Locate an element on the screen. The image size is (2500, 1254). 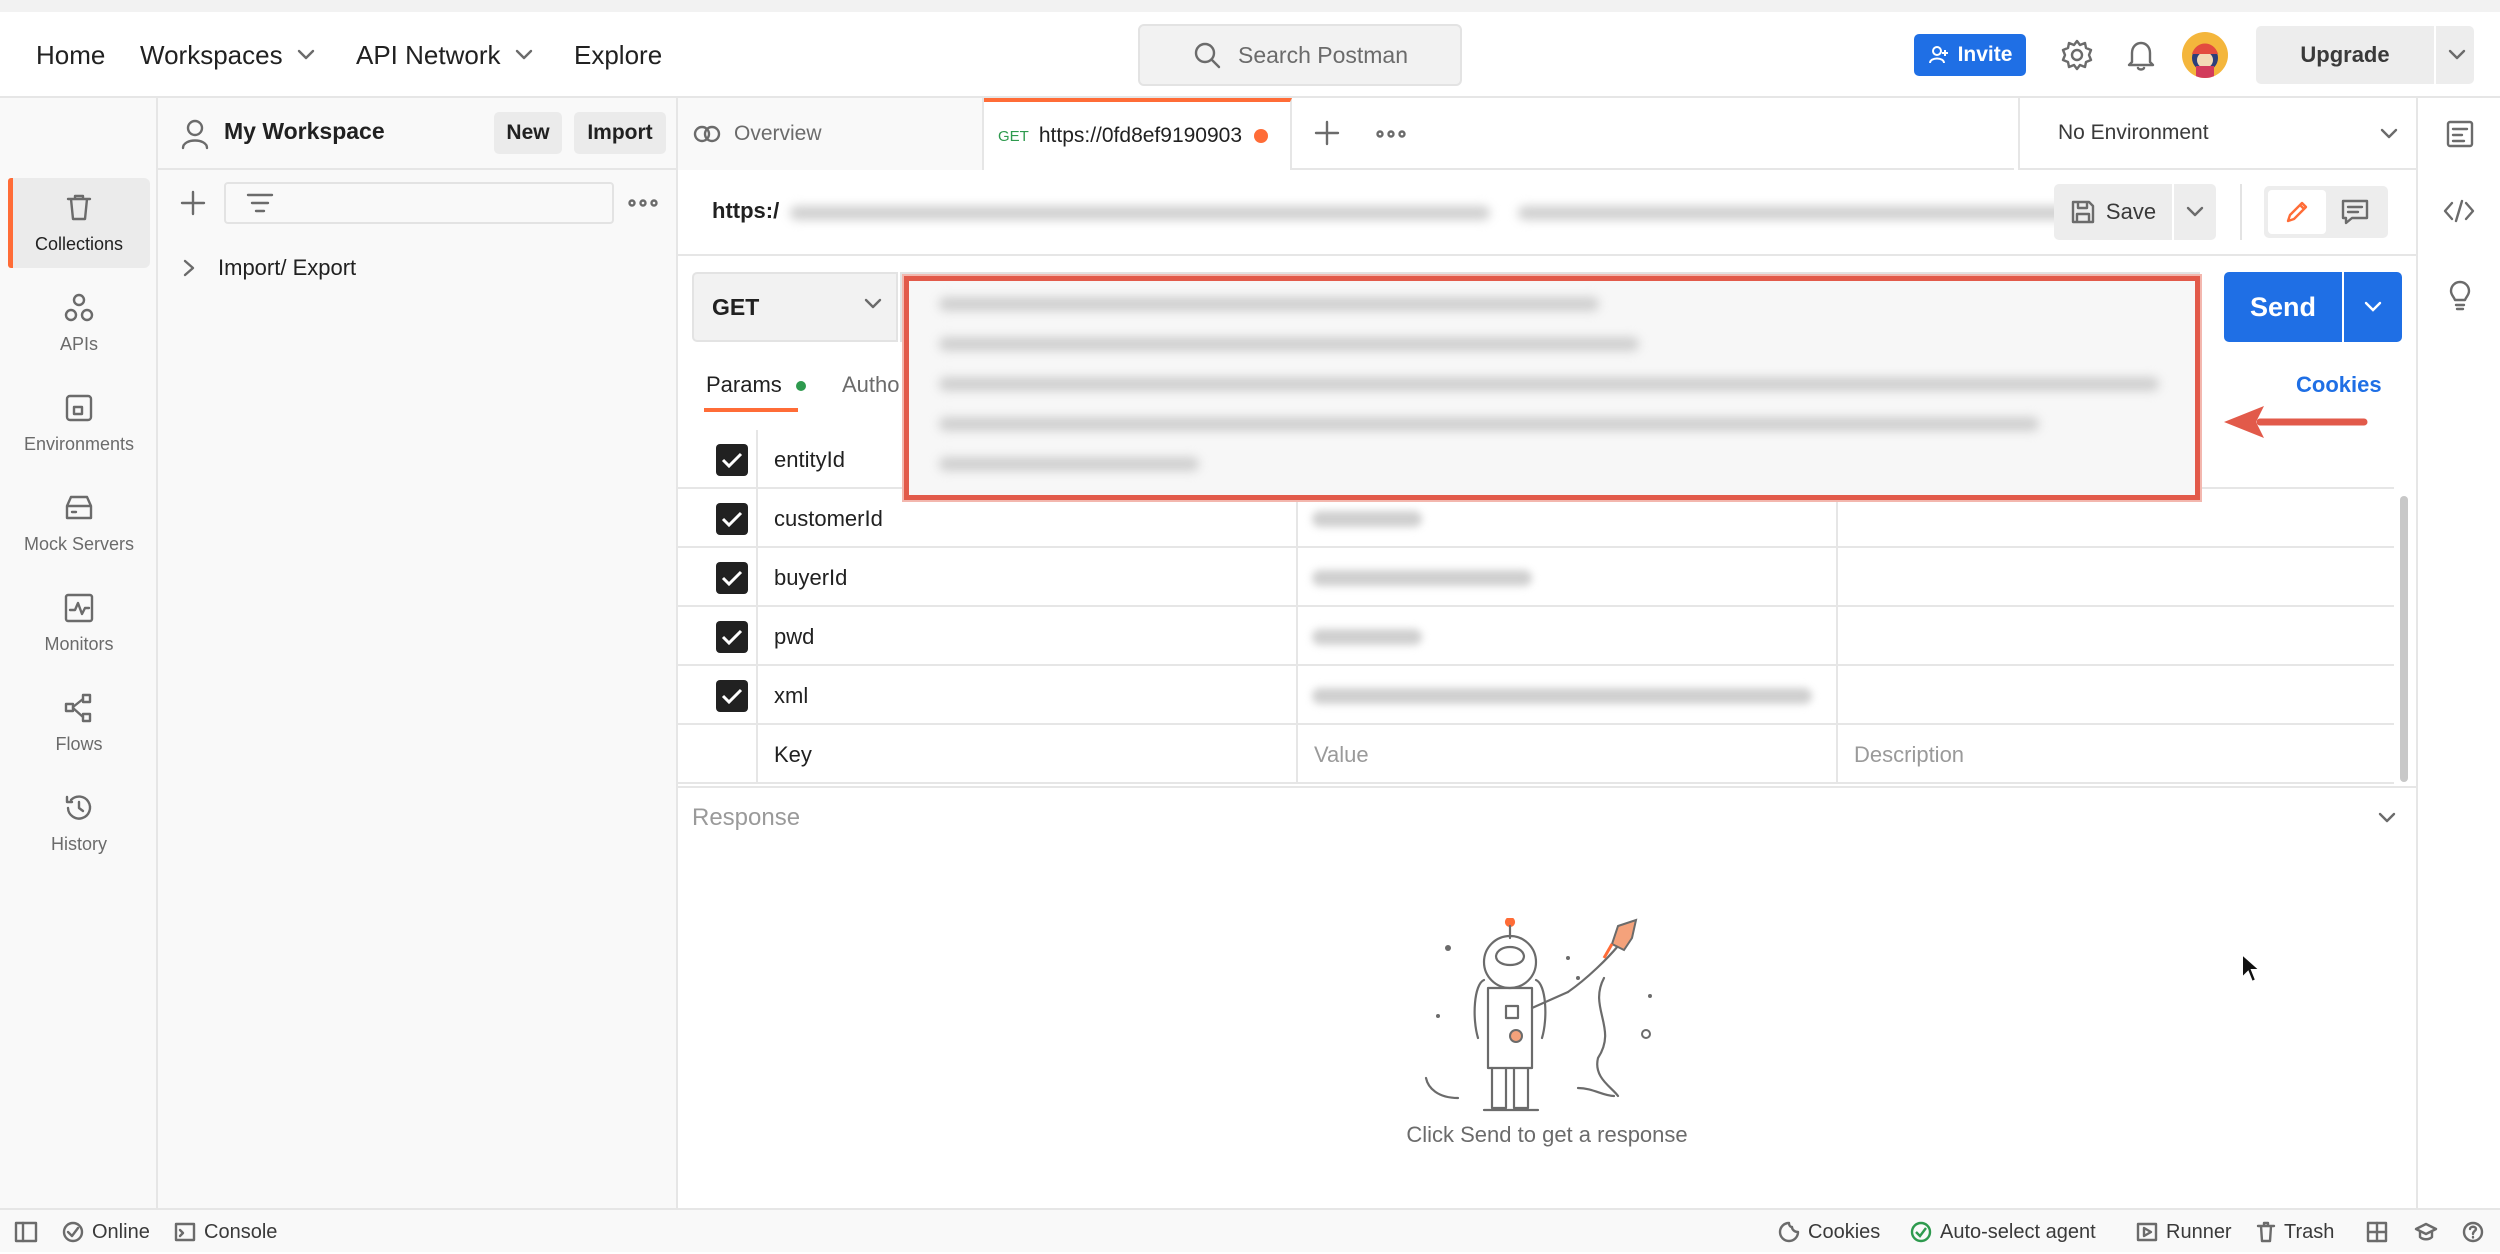
key-placeholder: Key is located at coordinates (793, 754).